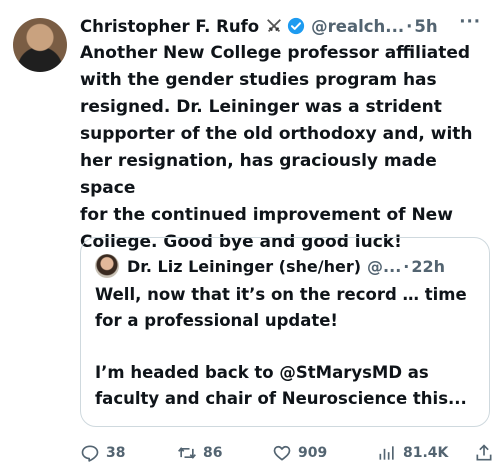  I want to click on views-button: 81.4K, so click(412, 453).